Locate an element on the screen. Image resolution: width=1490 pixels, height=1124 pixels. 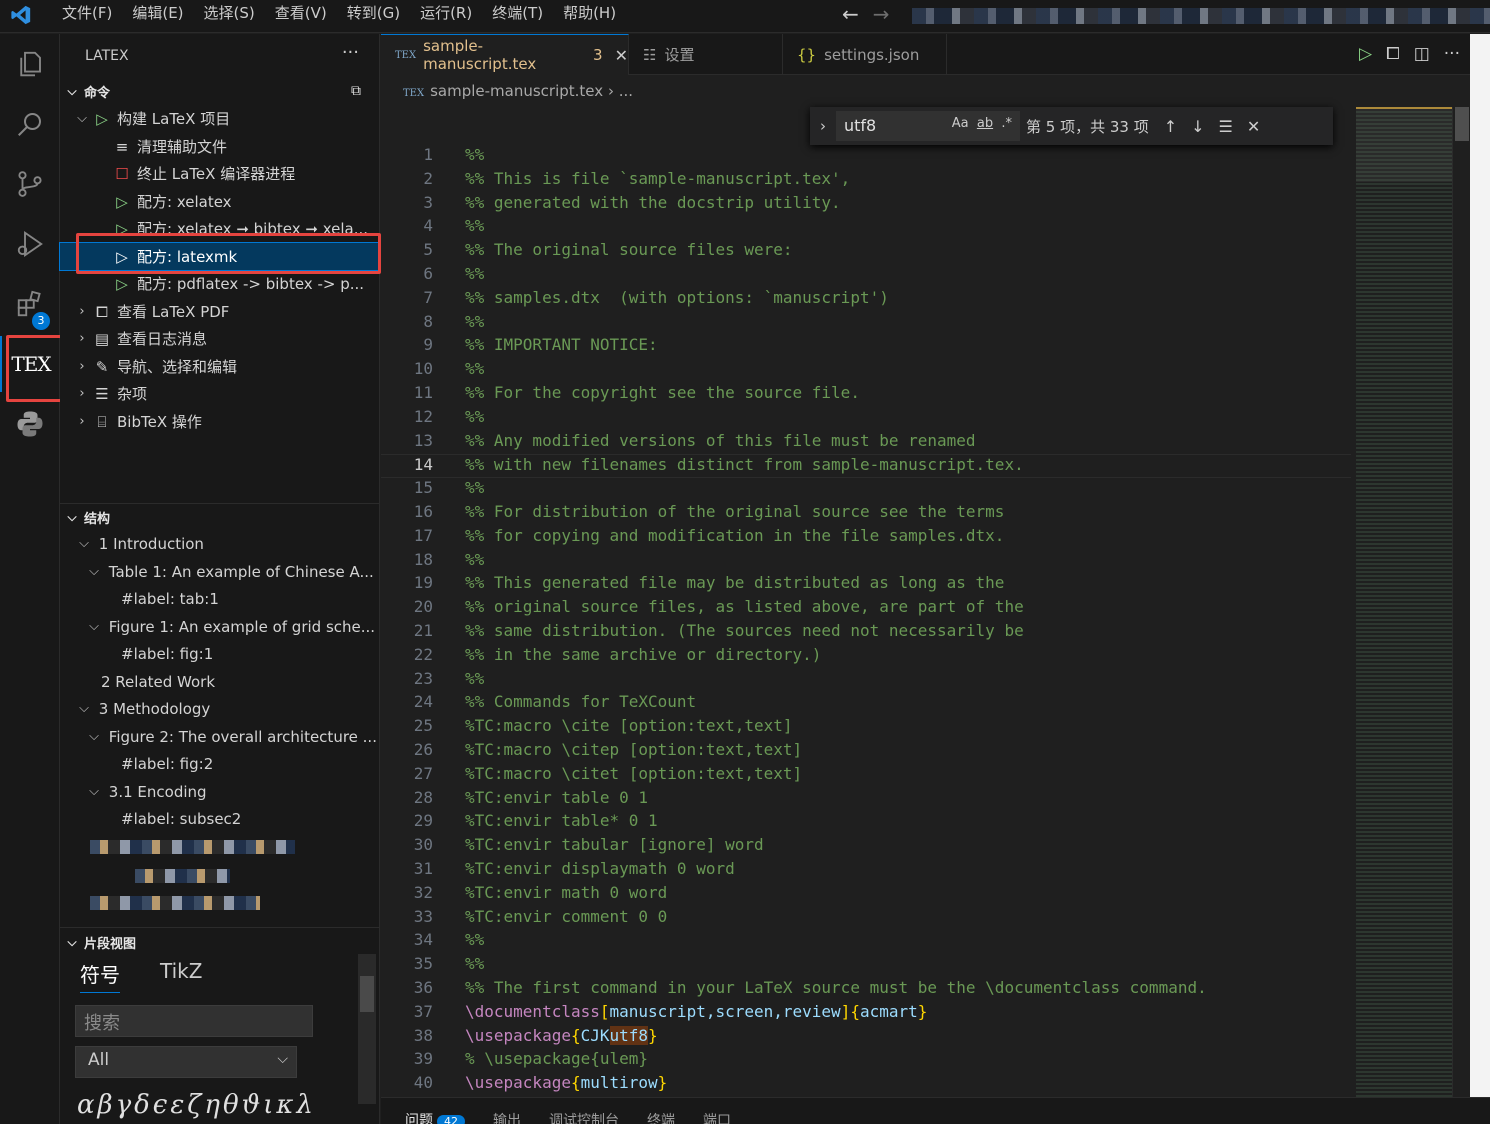
code-line: 26 %TC:macro \citep [option:text,text] is located at coordinates (866, 752).